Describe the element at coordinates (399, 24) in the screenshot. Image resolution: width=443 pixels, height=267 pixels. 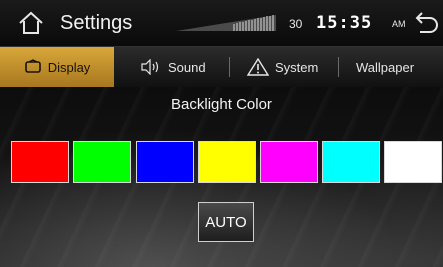
I see `clock-ampm: AM` at that location.